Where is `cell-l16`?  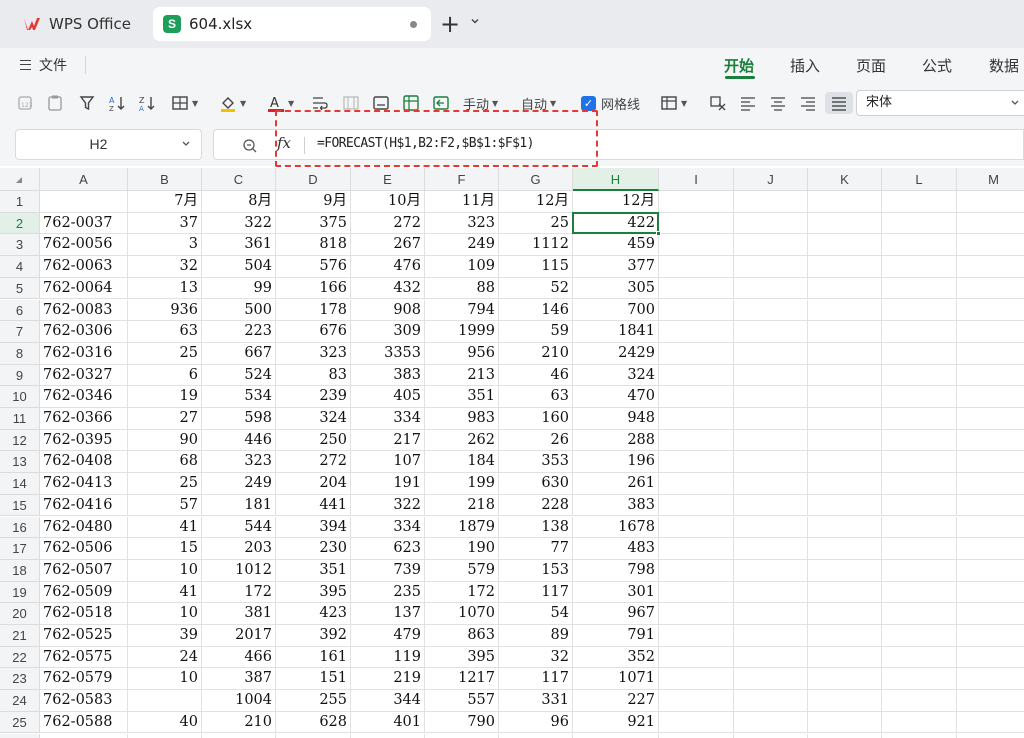 cell-l16 is located at coordinates (919, 527).